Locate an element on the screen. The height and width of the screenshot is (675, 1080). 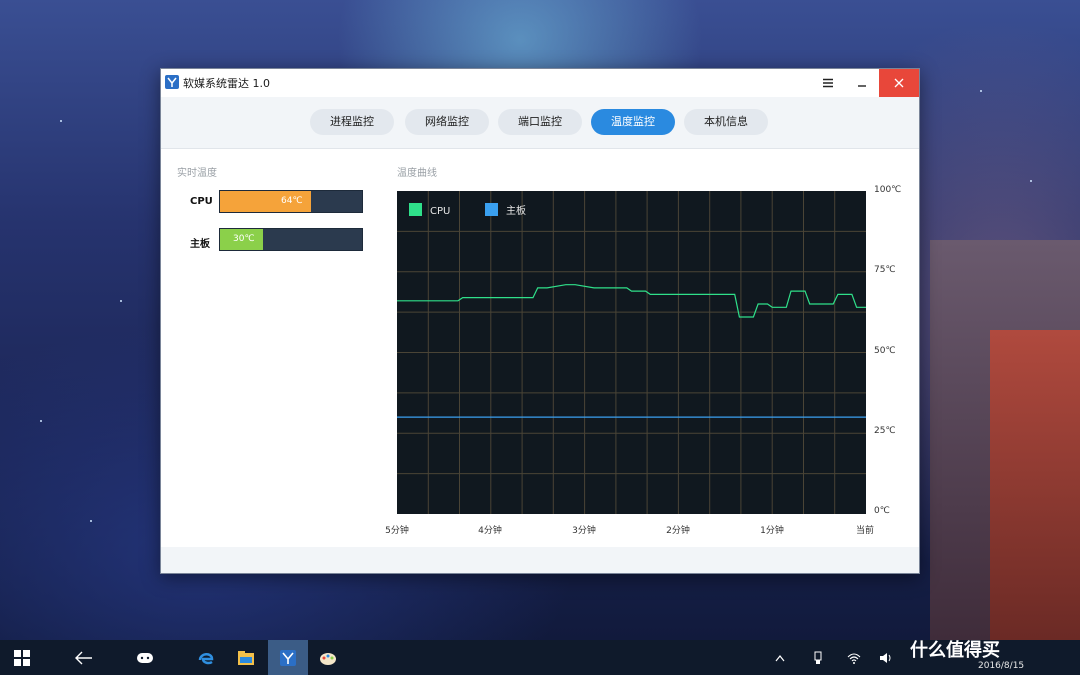
board-temp-label: 主板 is located at coordinates (200, 244).